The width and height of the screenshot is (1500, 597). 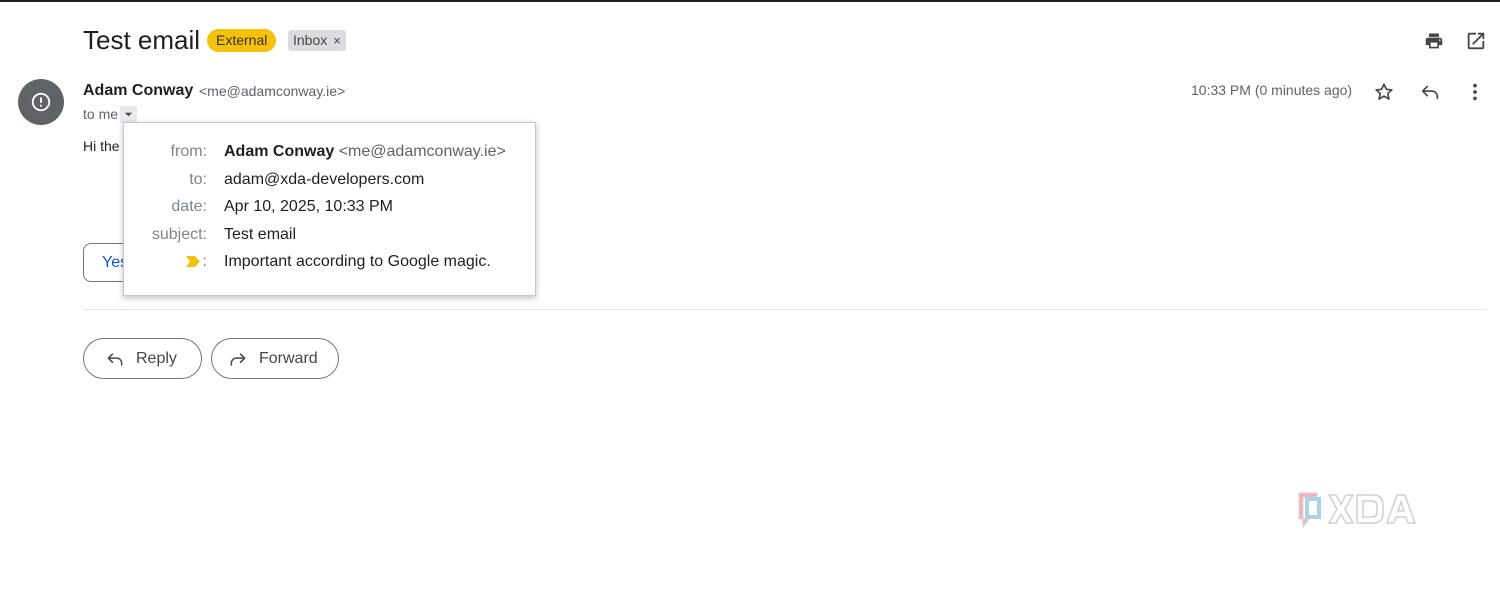 What do you see at coordinates (242, 40) in the screenshot?
I see `external-label-chip: External` at bounding box center [242, 40].